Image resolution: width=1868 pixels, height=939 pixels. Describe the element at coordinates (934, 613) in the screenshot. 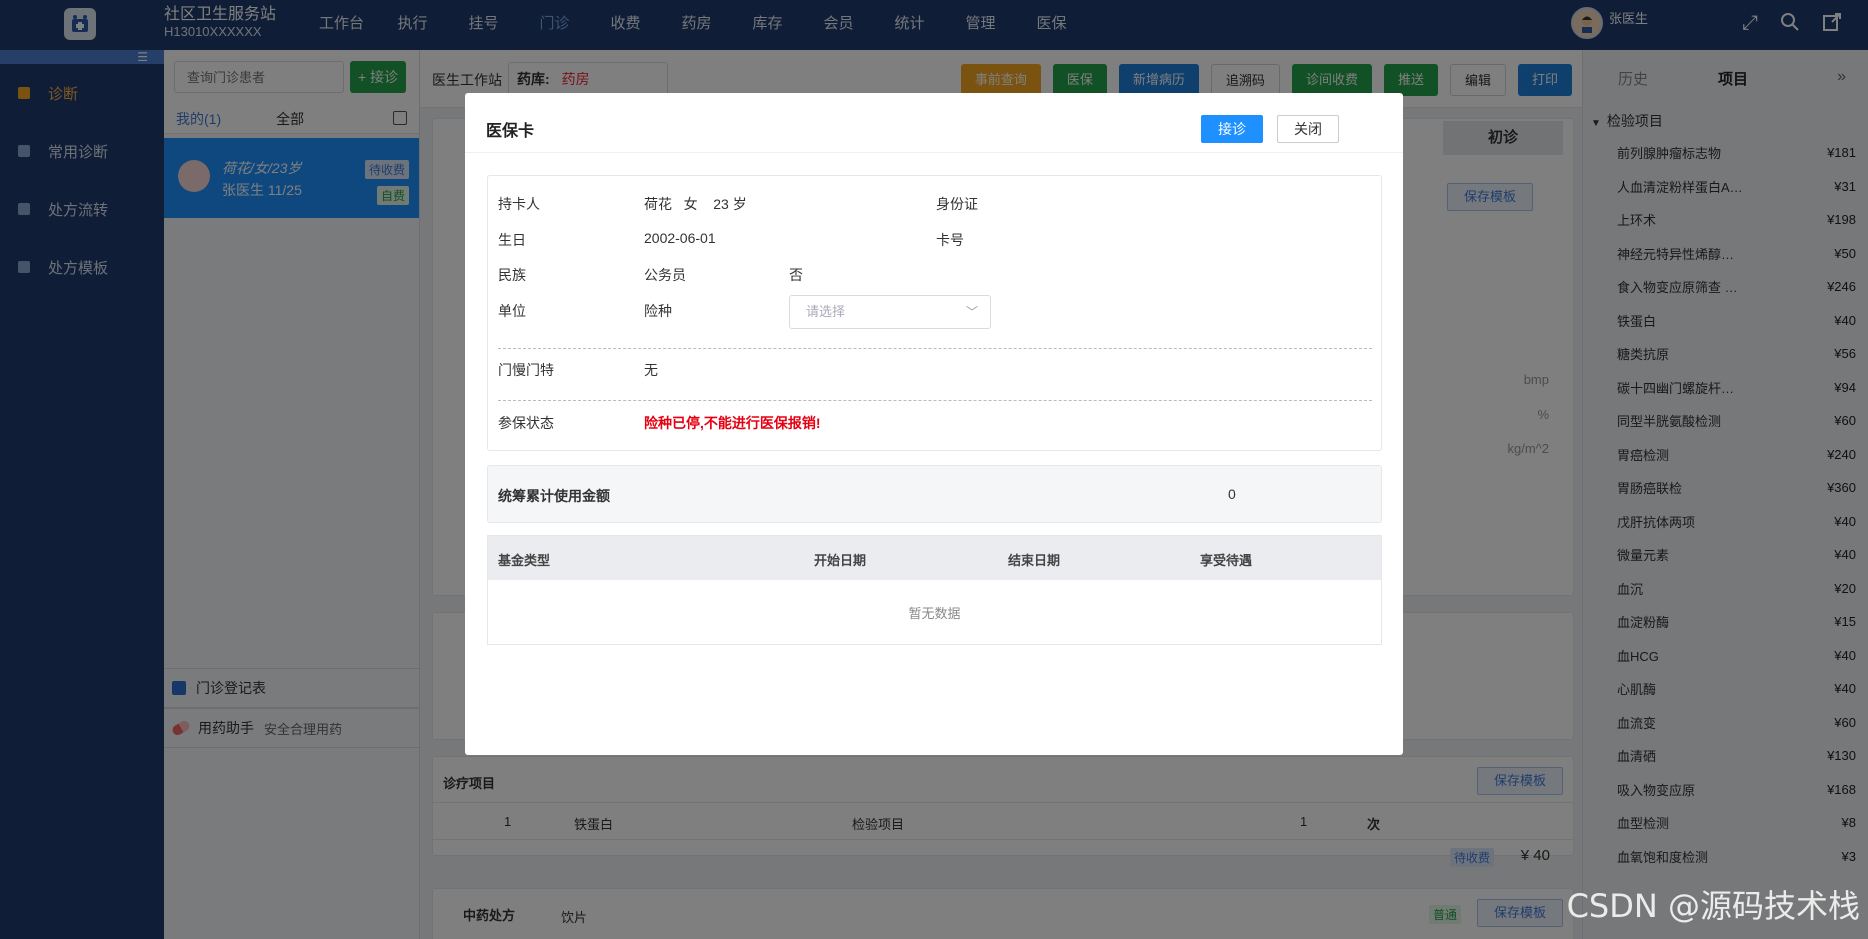

I see `empty-state: 暂无数据` at that location.